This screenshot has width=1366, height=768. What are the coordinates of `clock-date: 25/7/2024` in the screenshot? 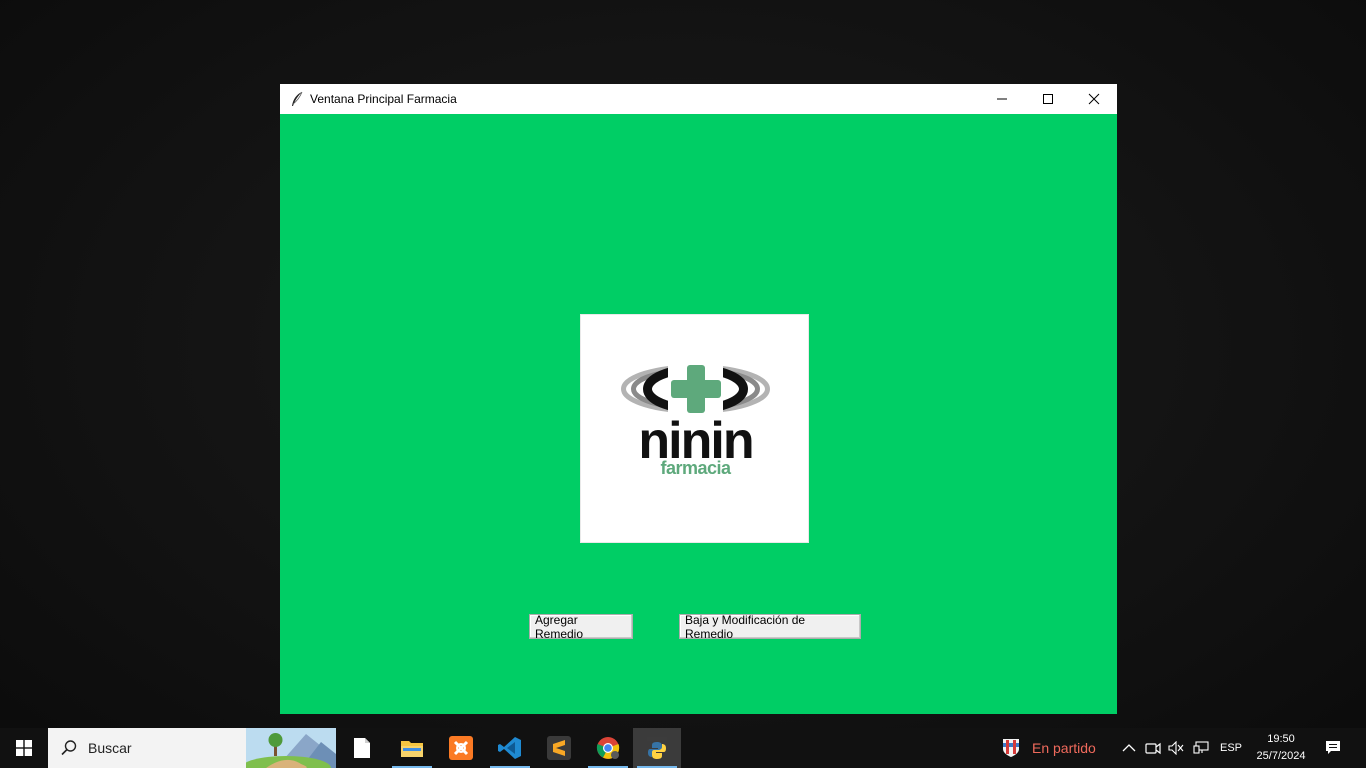 It's located at (1281, 756).